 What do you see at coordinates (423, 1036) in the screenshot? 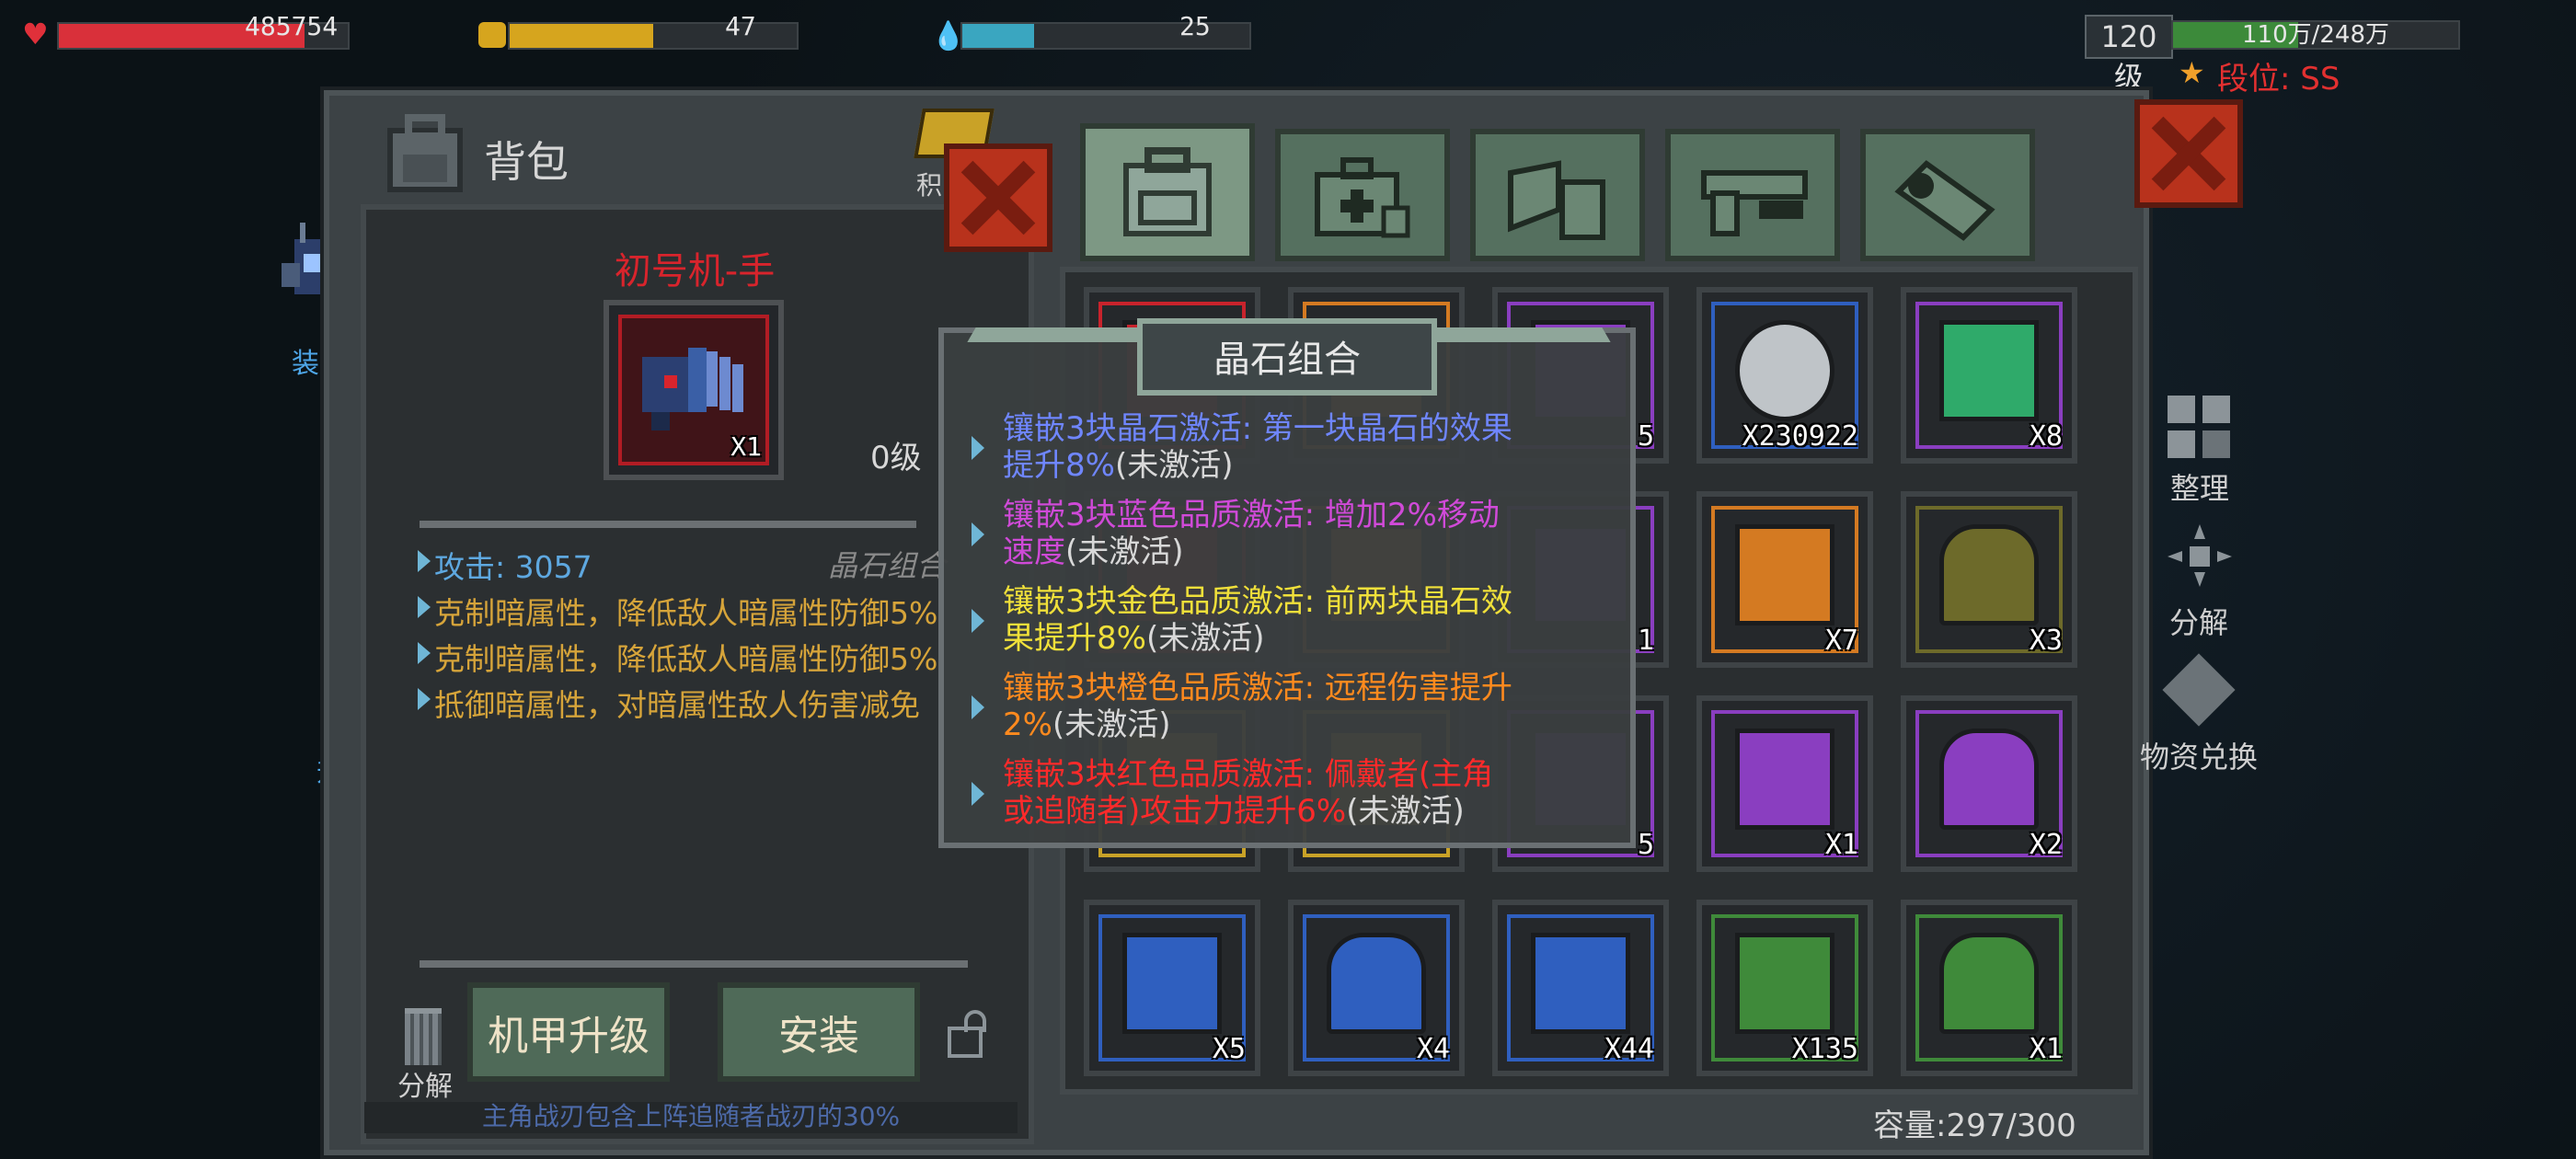
I see `trash-icon` at bounding box center [423, 1036].